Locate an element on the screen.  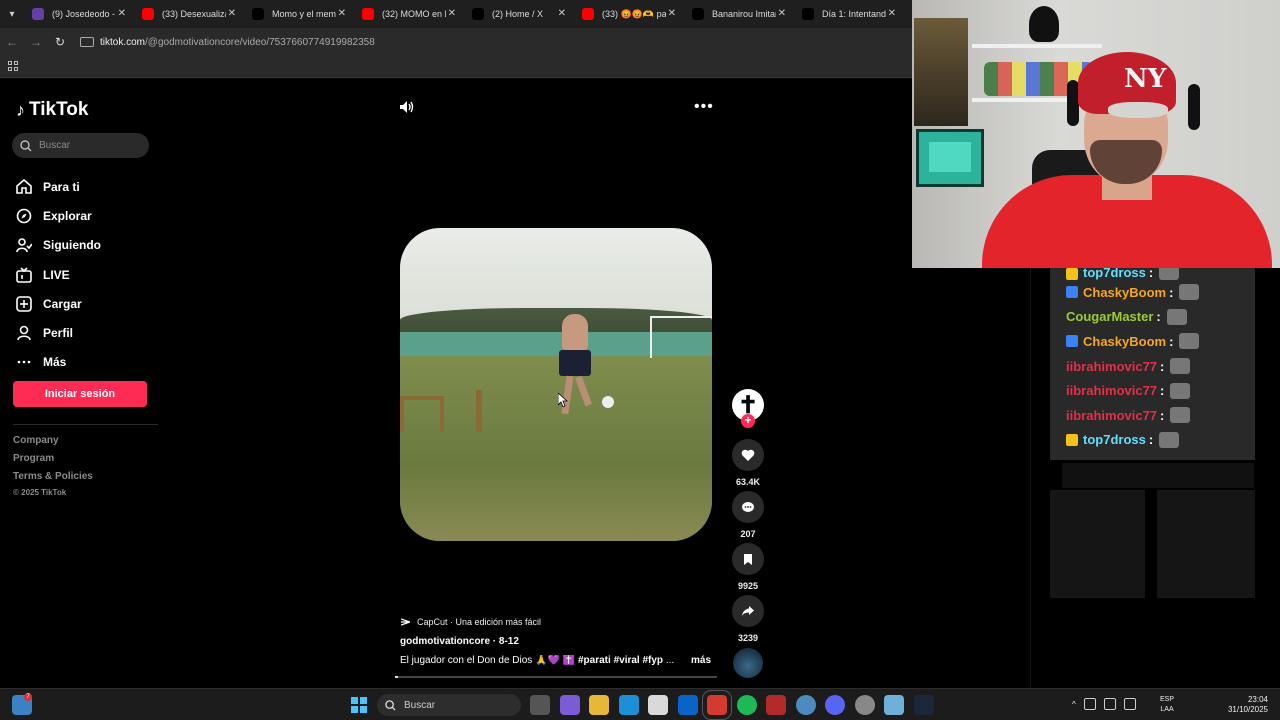
chevron-up-icon: ^ is located at coordinates (1074, 704).